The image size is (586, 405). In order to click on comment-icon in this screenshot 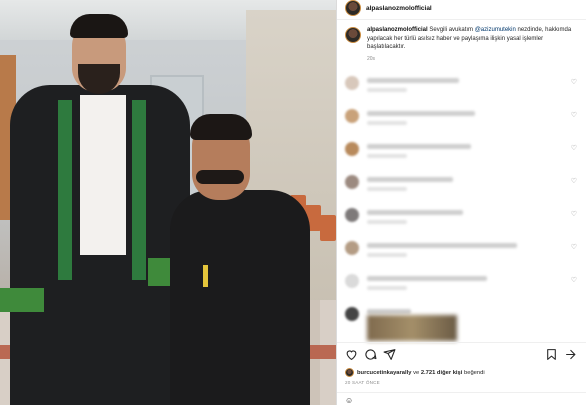, I will do `click(370, 354)`.